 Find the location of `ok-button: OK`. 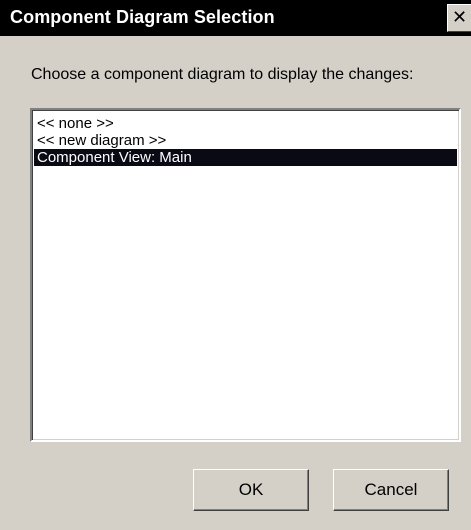

ok-button: OK is located at coordinates (251, 490).